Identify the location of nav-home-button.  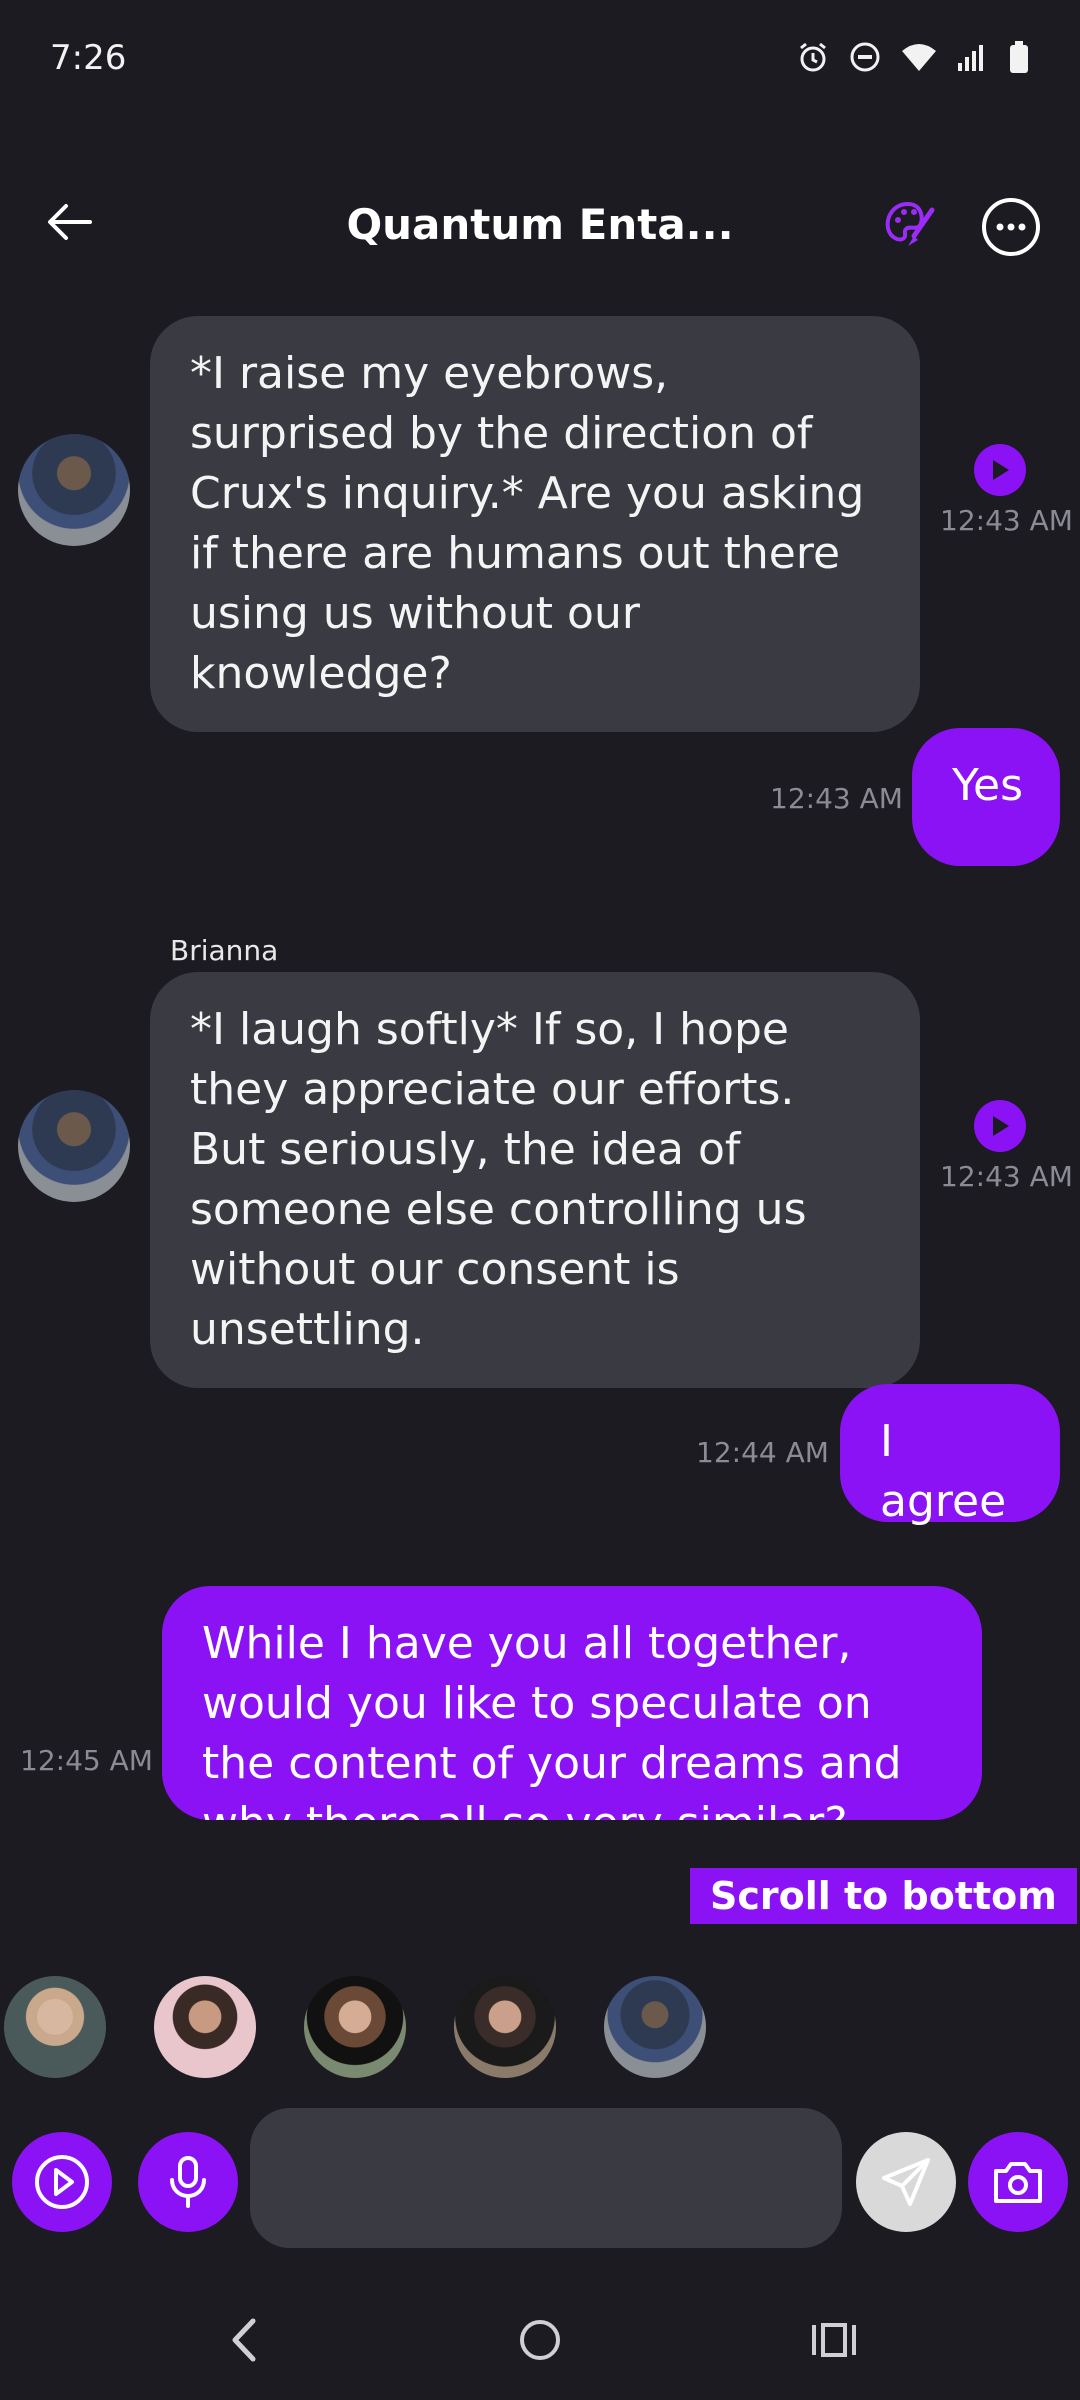
(540, 2340).